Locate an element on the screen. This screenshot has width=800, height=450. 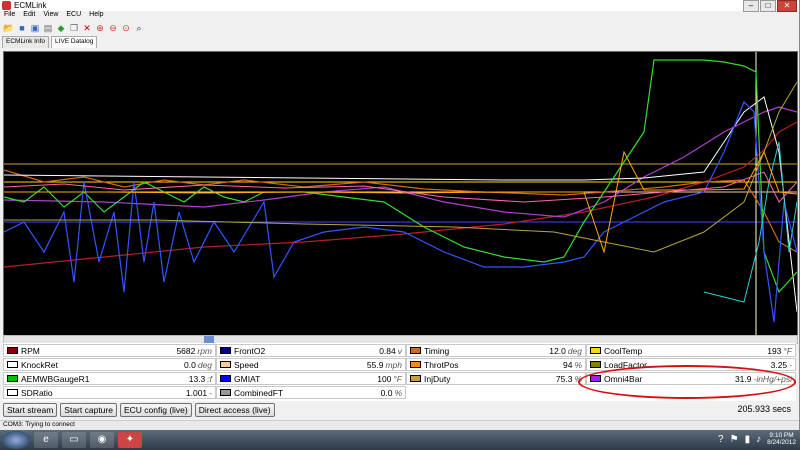
gauge-cooltemp: CoolTemp 193 °F is located at coordinates (691, 350).